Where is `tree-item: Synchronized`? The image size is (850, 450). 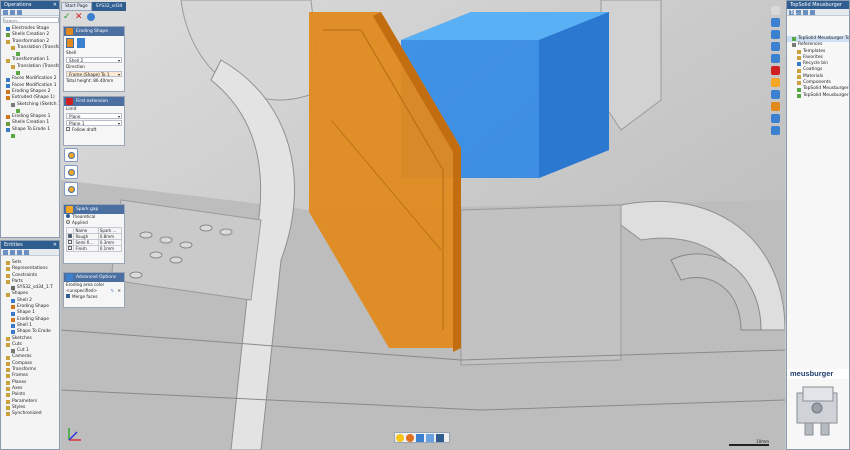
tree-item: Synchronized is located at coordinates (30, 414).